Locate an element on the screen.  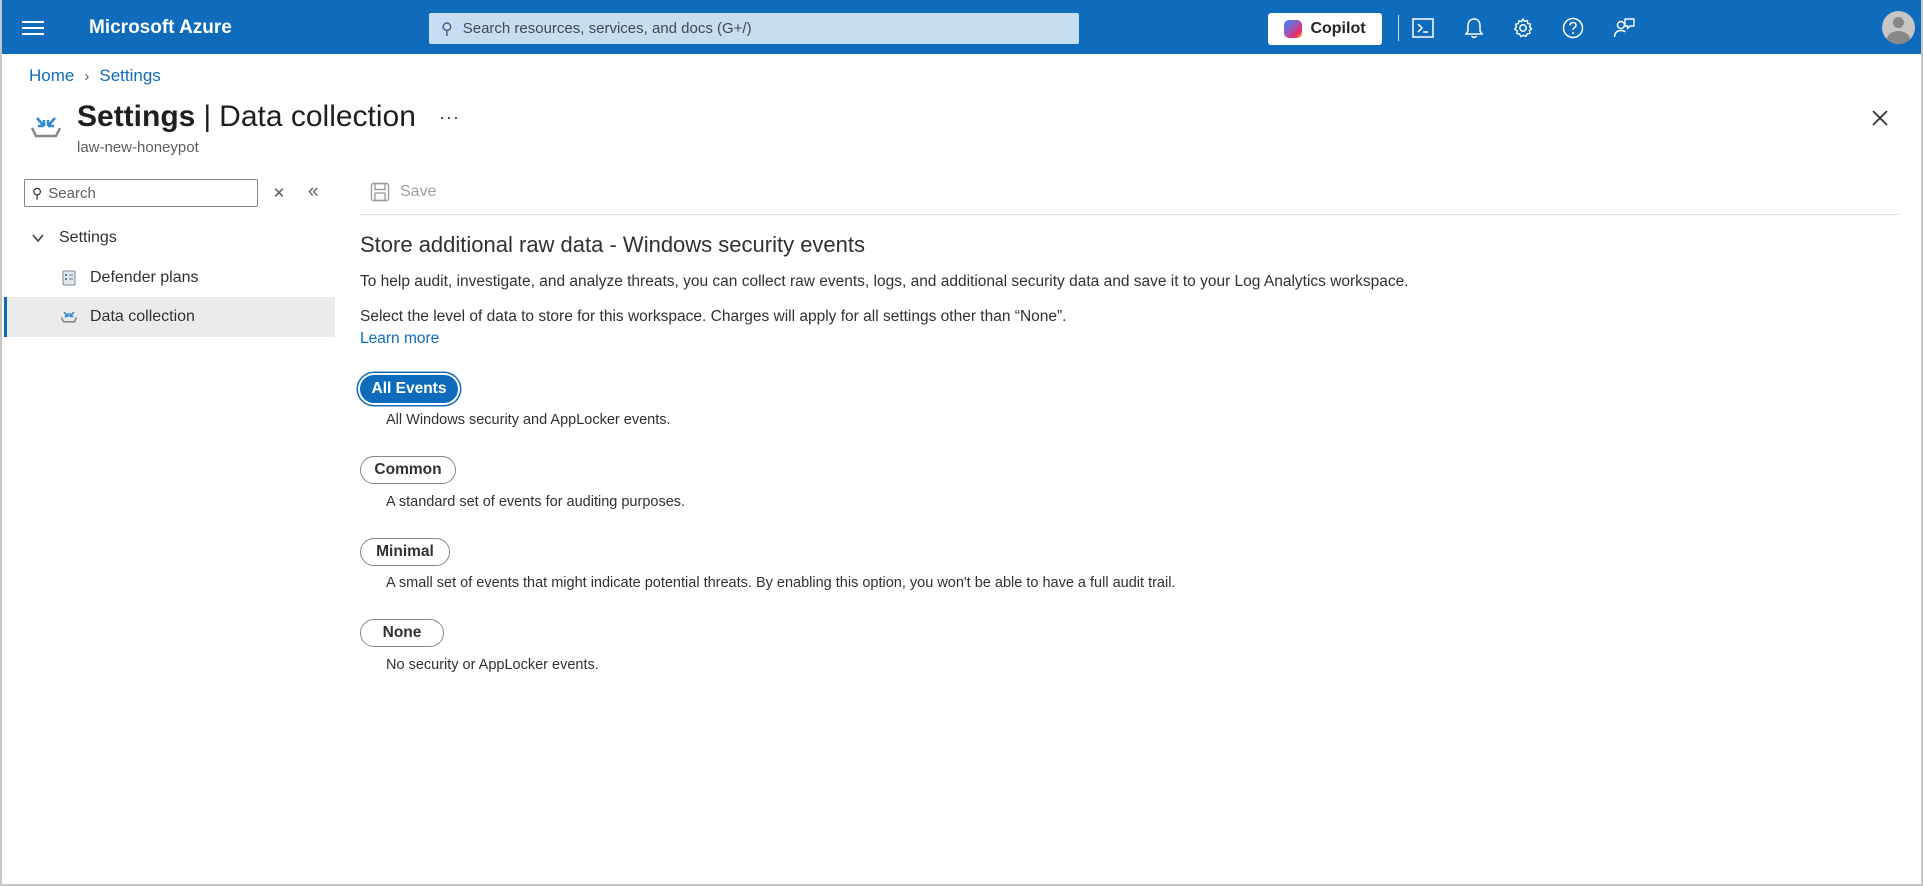
clear-search-icon: ✕ is located at coordinates (279, 193).